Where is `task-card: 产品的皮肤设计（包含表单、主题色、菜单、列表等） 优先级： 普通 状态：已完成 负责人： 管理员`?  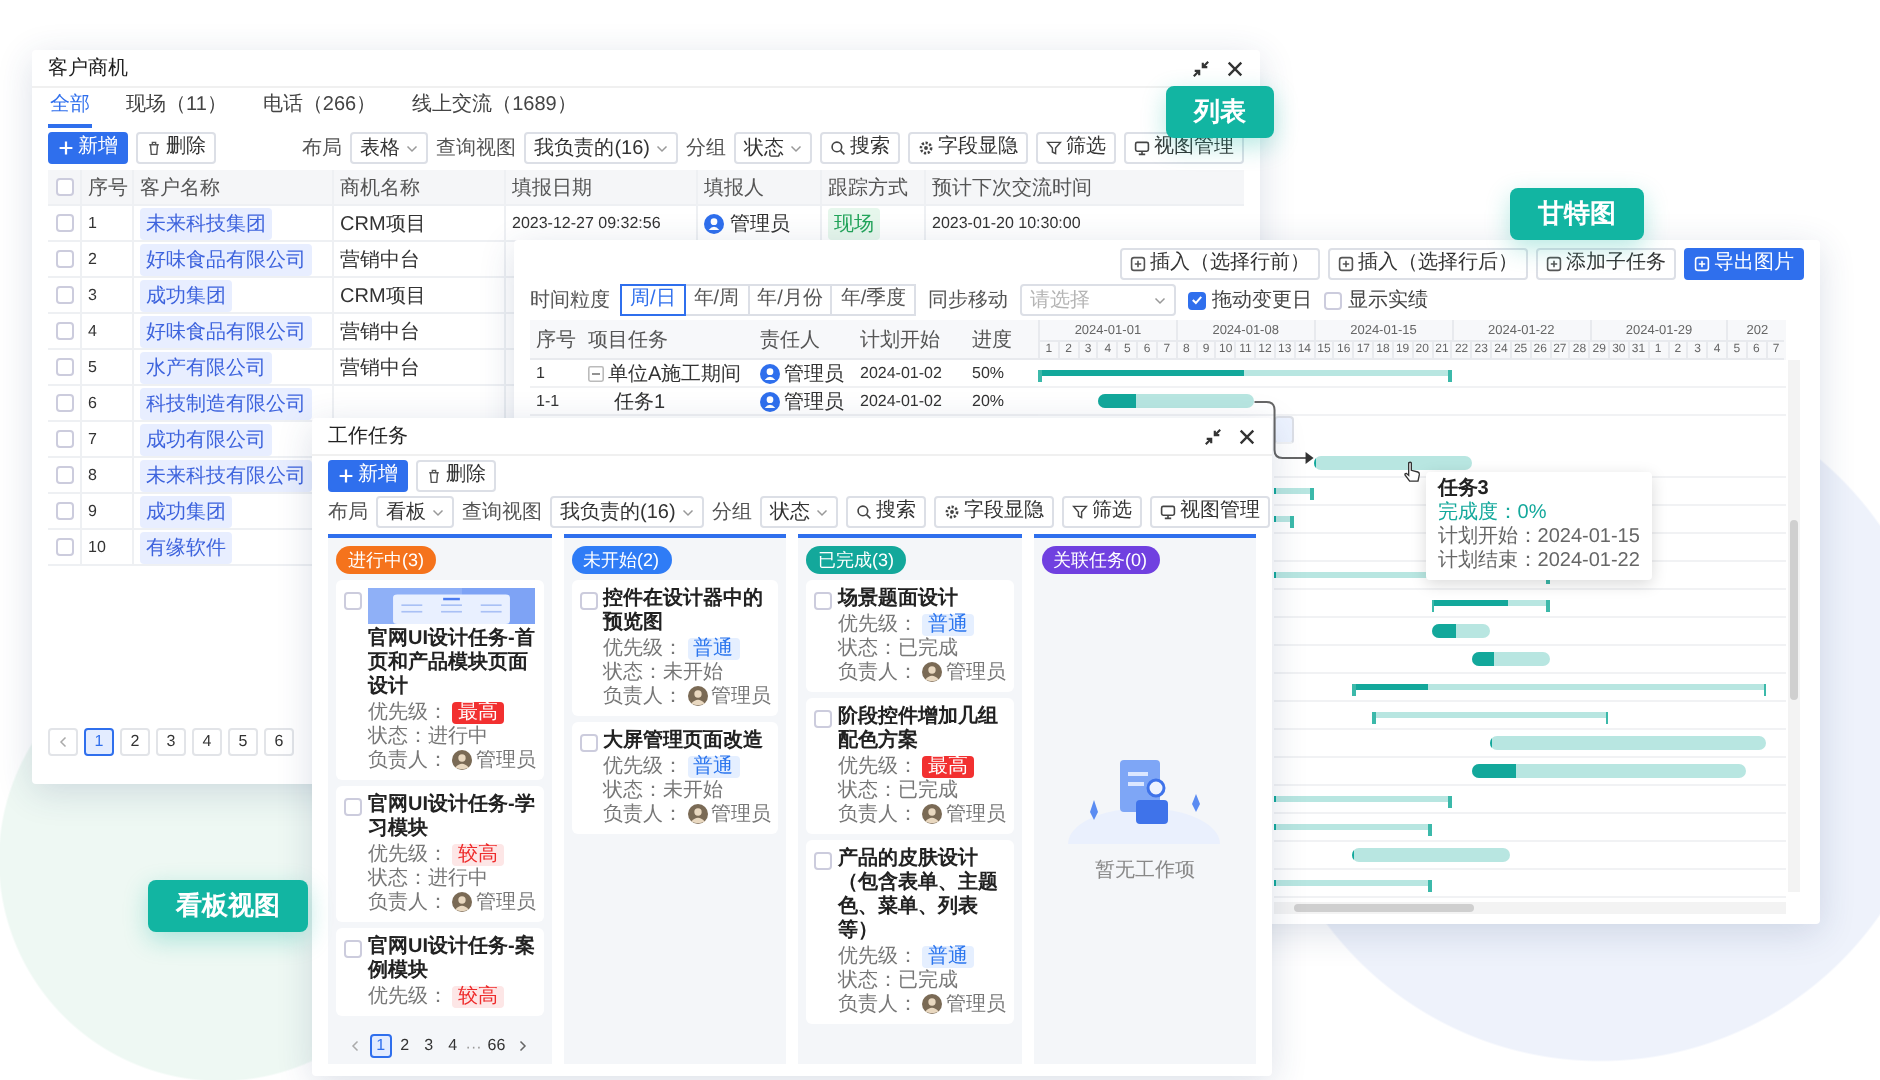 task-card: 产品的皮肤设计（包含表单、主题色、菜单、列表等） 优先级： 普通 状态：已完成 负责人： 管理员 is located at coordinates (909, 932).